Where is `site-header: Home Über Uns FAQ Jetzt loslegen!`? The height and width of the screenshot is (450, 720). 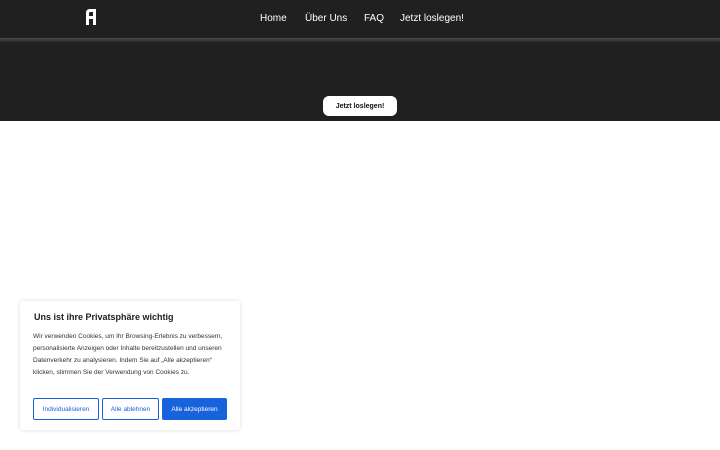
site-header: Home Über Uns FAQ Jetzt loslegen! is located at coordinates (360, 19).